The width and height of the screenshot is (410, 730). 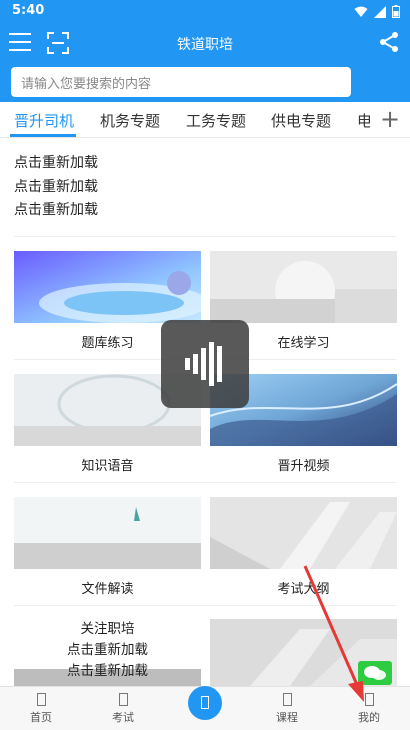 I want to click on sound-wave-icon, so click(x=203, y=364).